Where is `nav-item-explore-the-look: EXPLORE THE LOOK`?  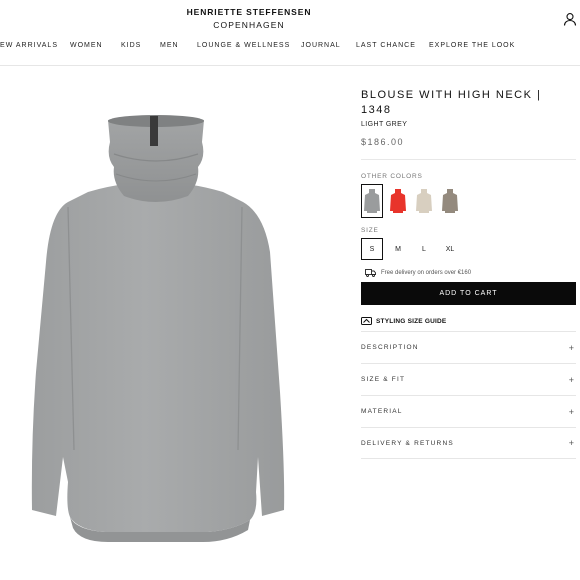 nav-item-explore-the-look: EXPLORE THE LOOK is located at coordinates (472, 46).